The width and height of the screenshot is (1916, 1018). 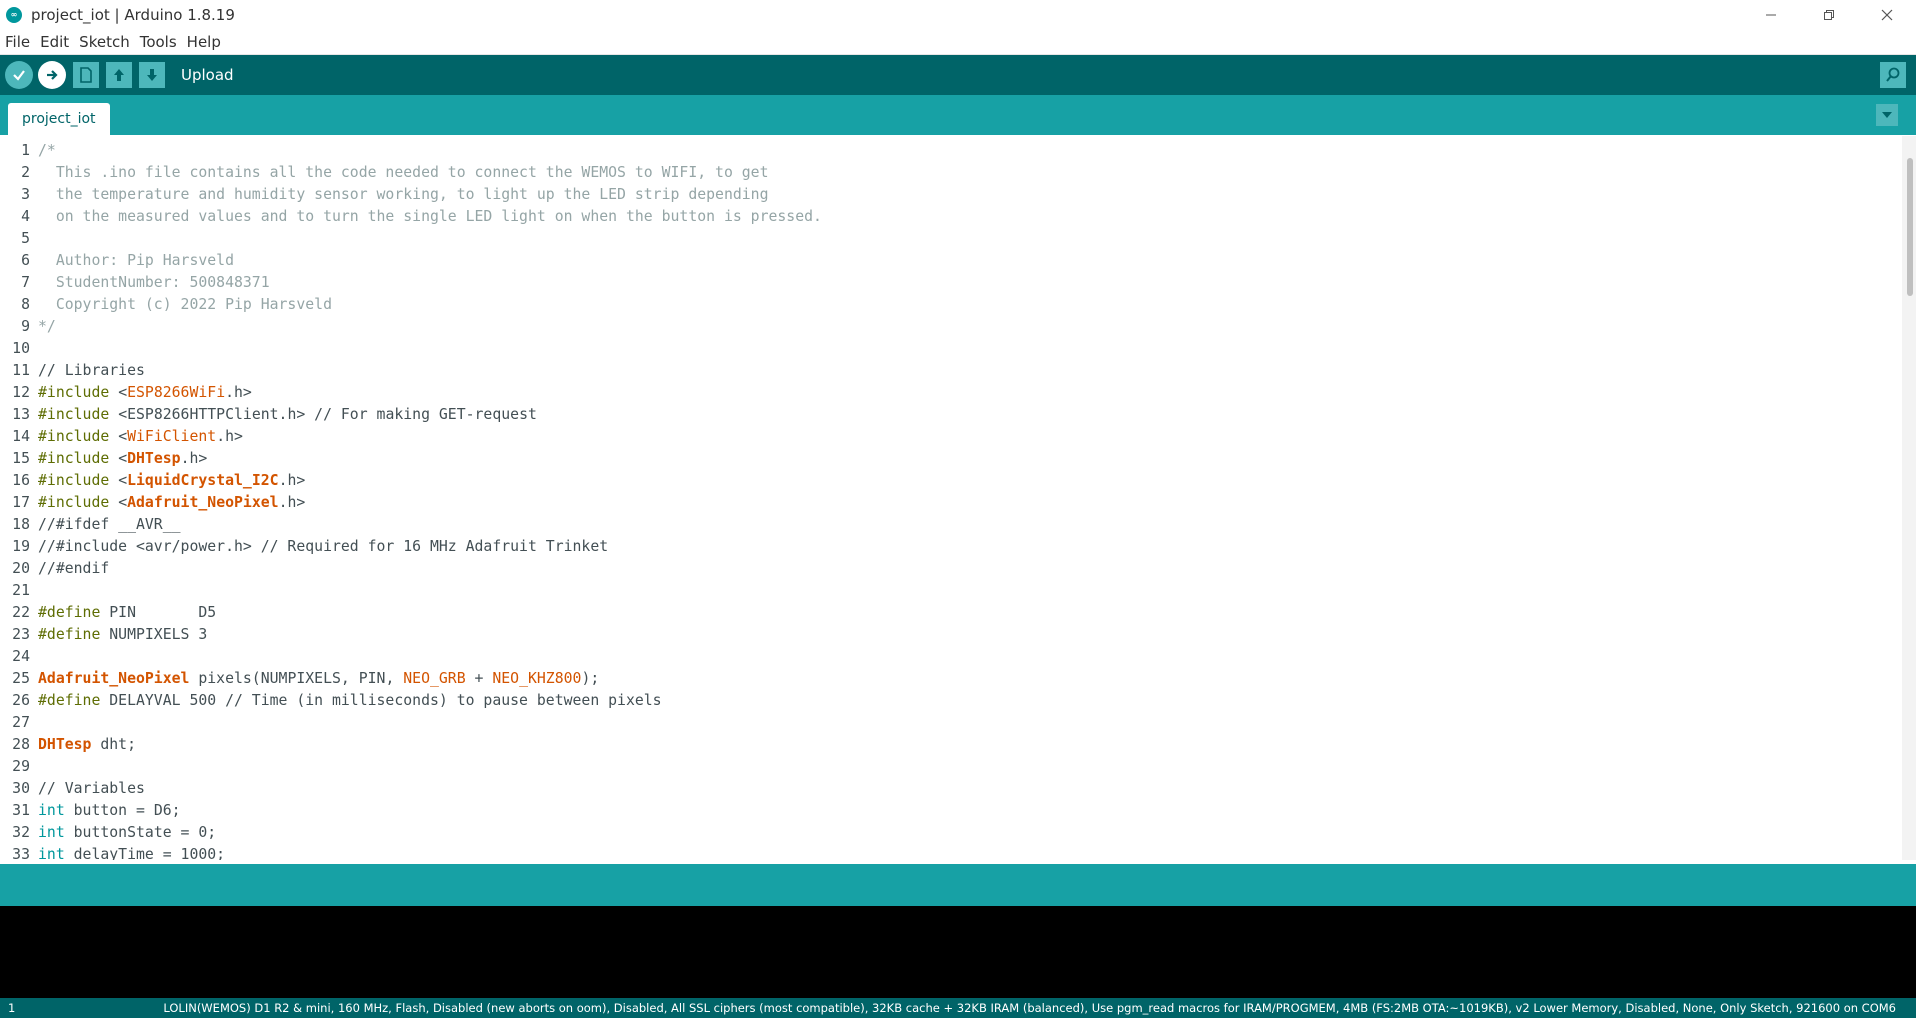 I want to click on code-token: Adafruit_NeoPixel, so click(x=203, y=502).